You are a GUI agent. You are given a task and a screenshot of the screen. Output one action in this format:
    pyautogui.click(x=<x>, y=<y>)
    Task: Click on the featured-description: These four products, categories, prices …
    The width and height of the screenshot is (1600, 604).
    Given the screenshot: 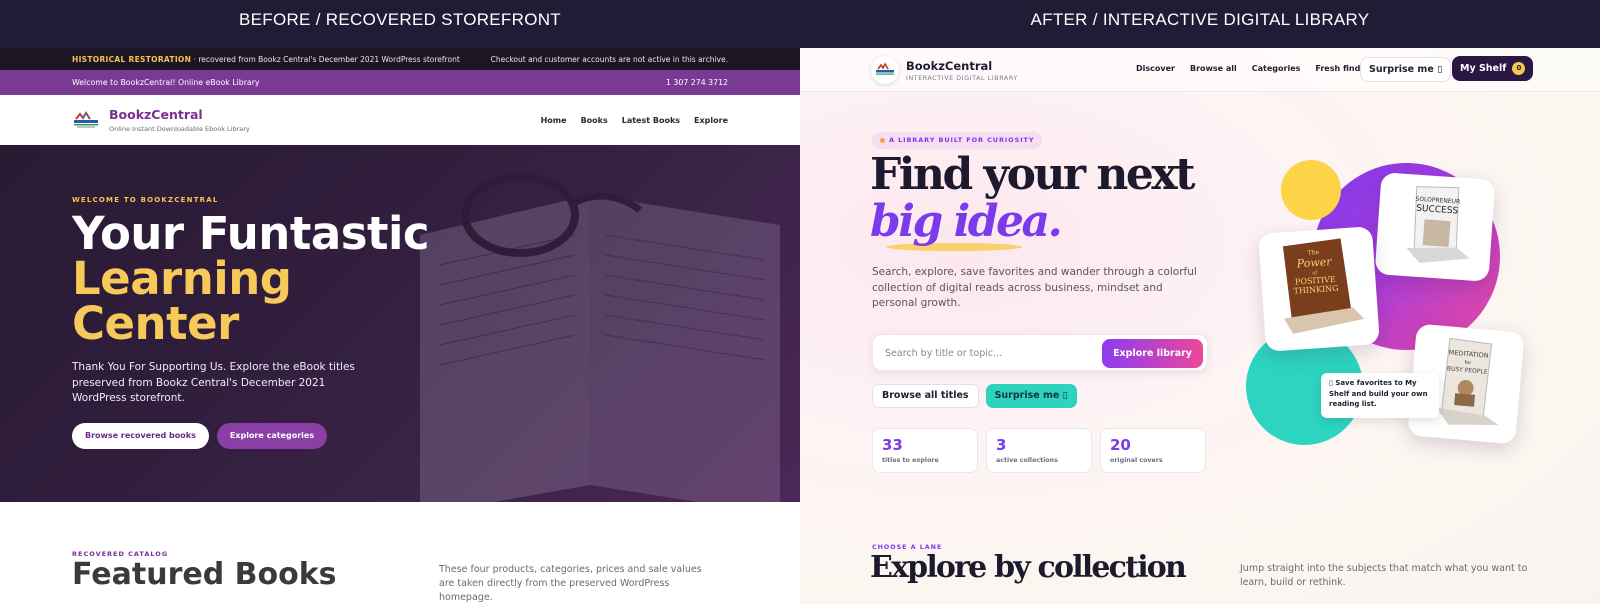 What is the action you would take?
    pyautogui.click(x=570, y=583)
    